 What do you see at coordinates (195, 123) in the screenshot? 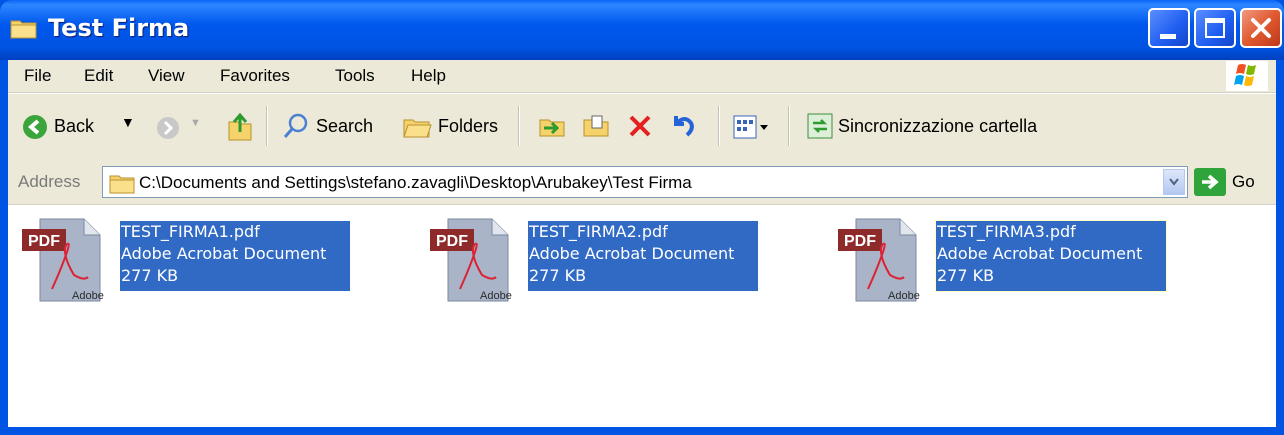
I see `forward-dropdown-icon: ▼` at bounding box center [195, 123].